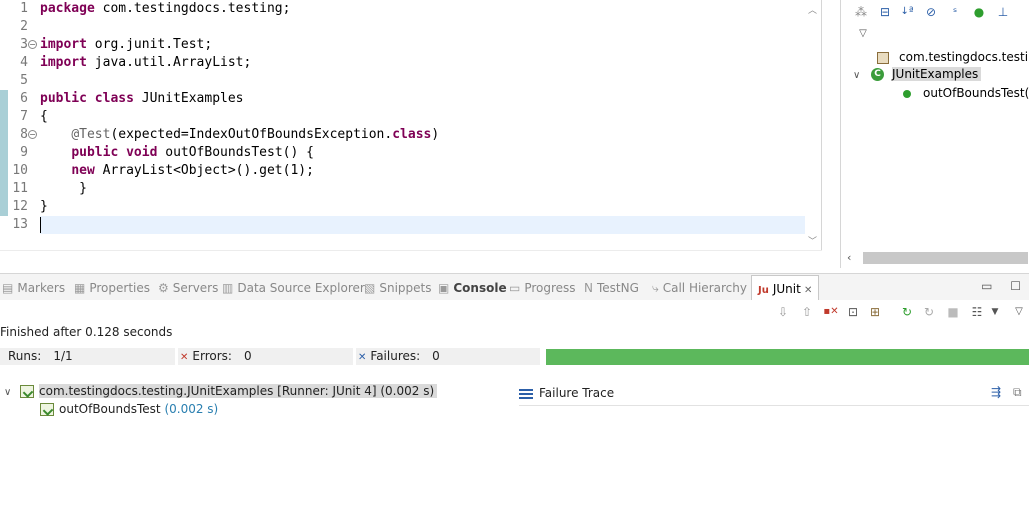 The image size is (1029, 513). What do you see at coordinates (953, 312) in the screenshot?
I see `stop-icon: ■` at bounding box center [953, 312].